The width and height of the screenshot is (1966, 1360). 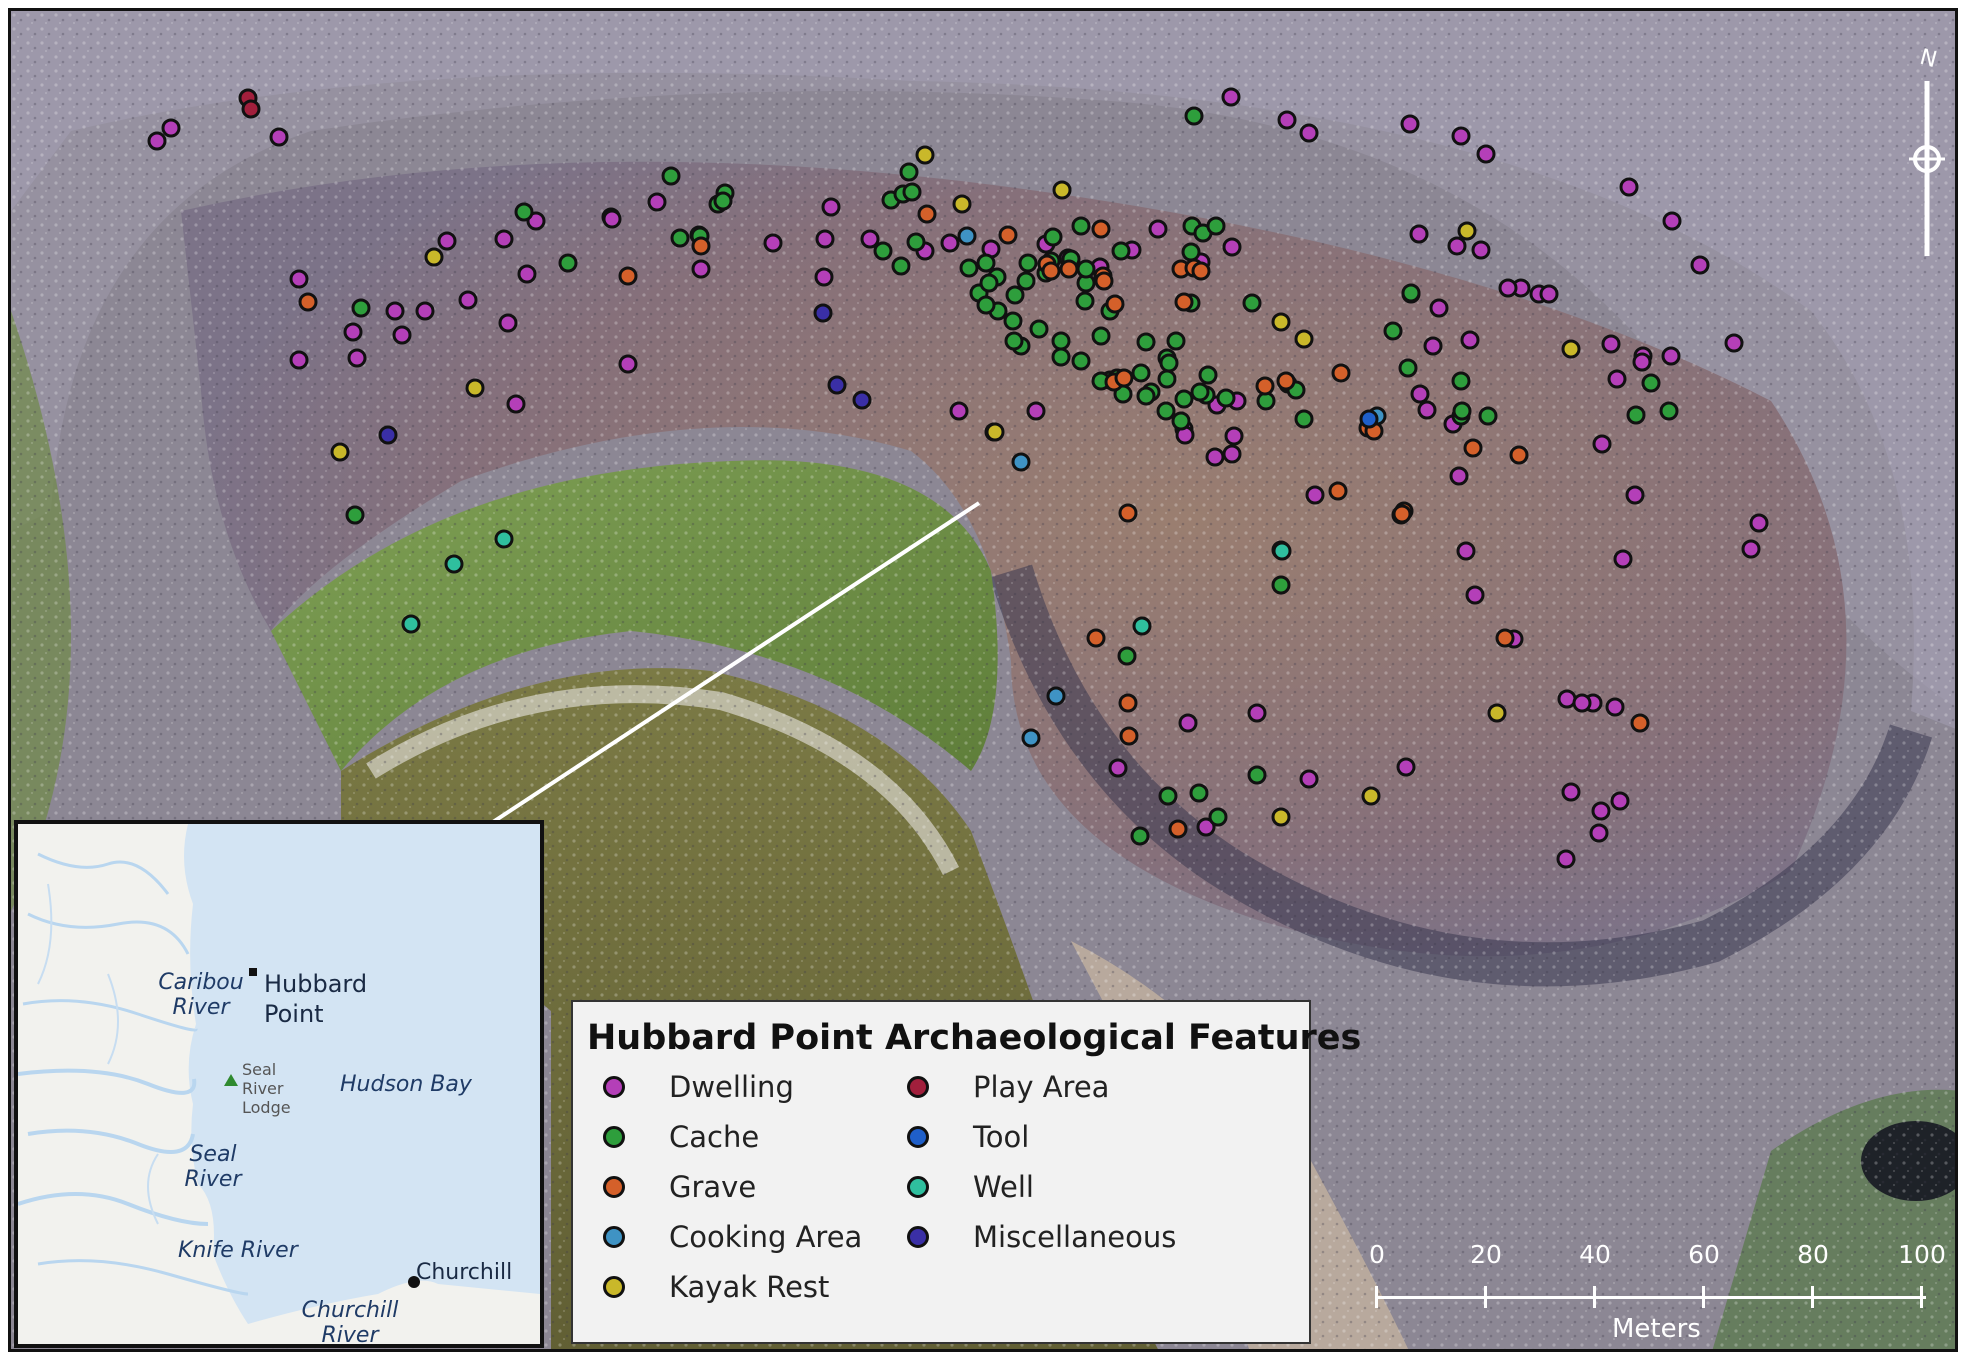 What do you see at coordinates (1376, 1297) in the screenshot?
I see `scale-tick` at bounding box center [1376, 1297].